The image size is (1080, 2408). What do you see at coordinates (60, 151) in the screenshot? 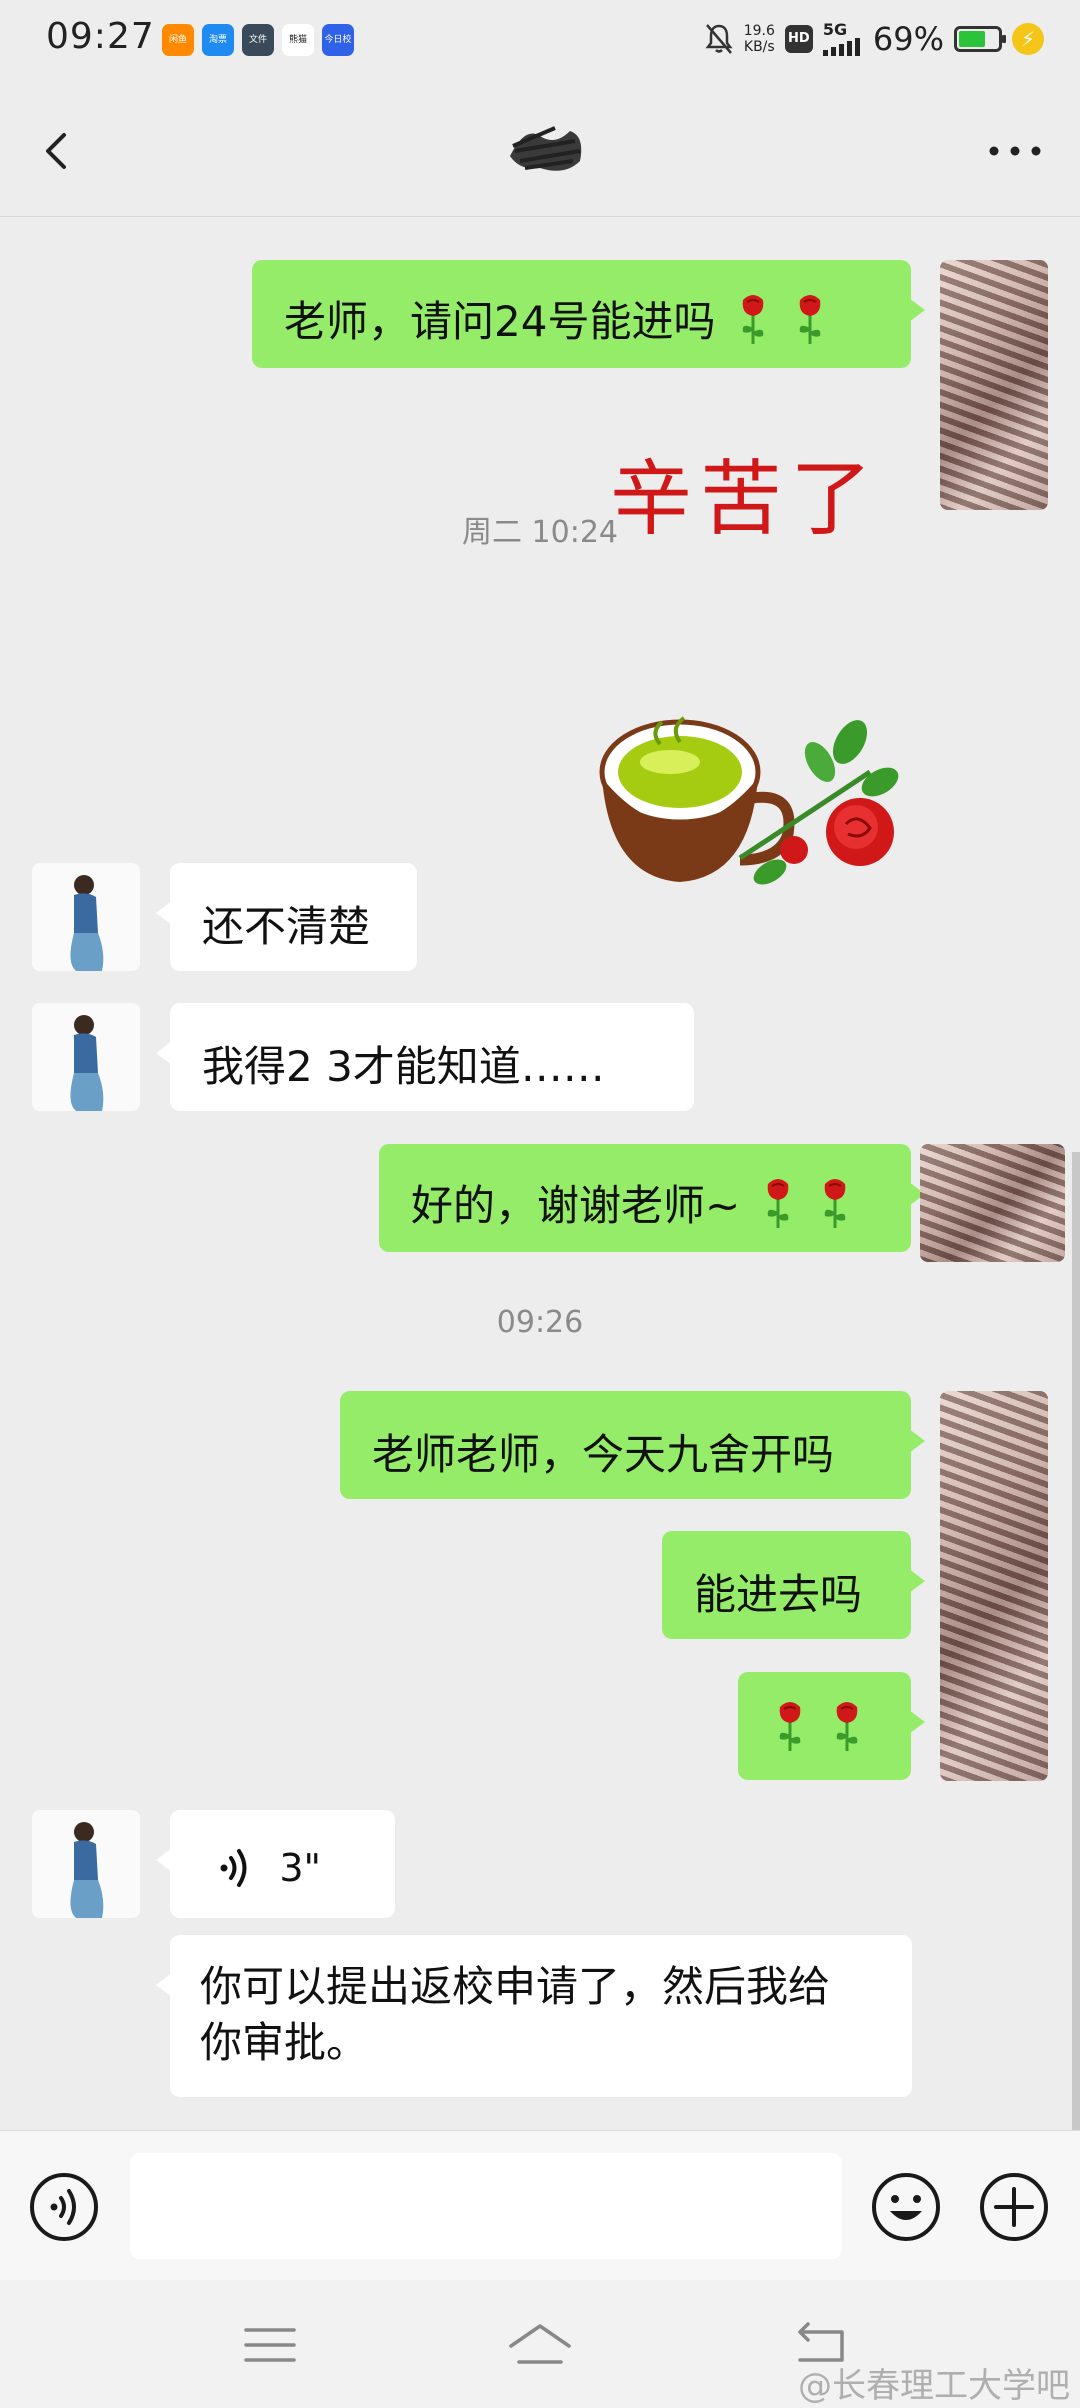
I see `chevron-left-icon` at bounding box center [60, 151].